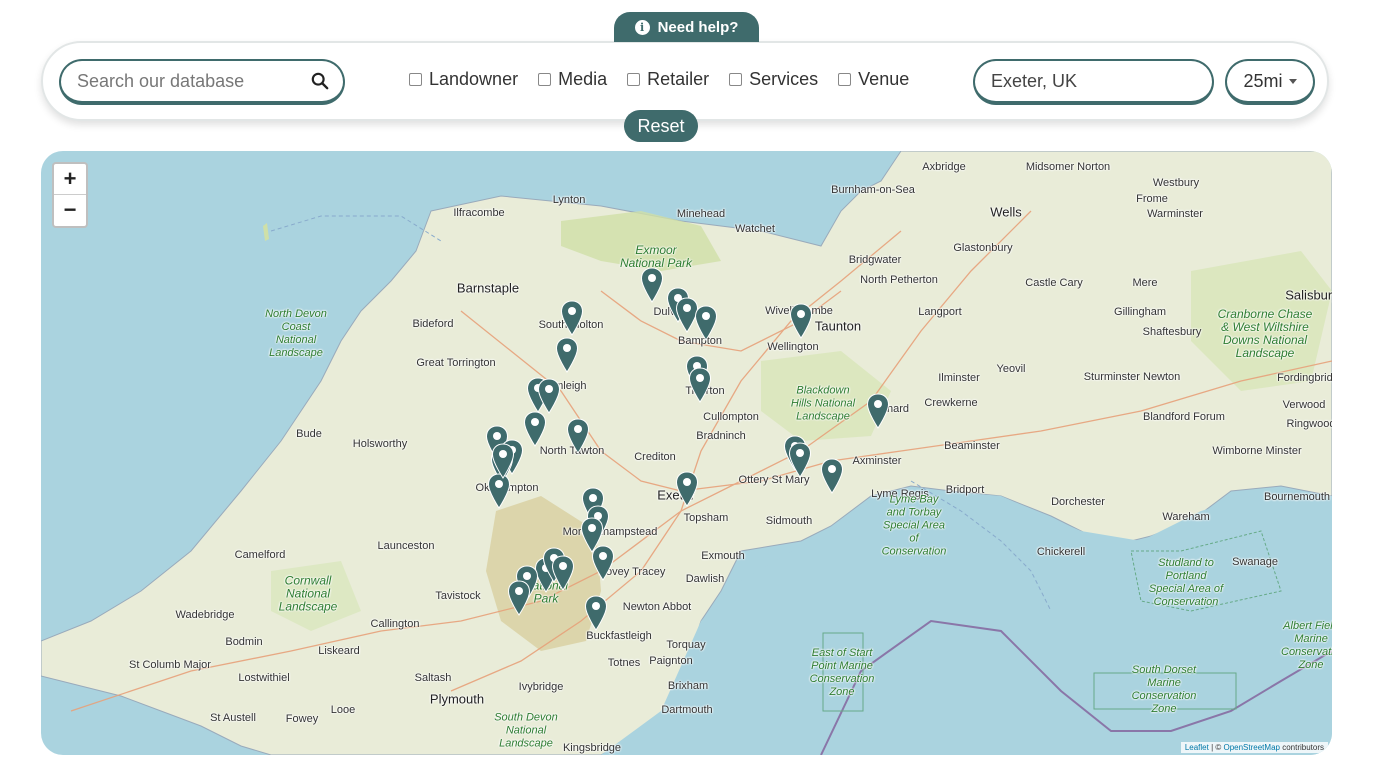 This screenshot has width=1394, height=761. I want to click on place-label: Saltash, so click(433, 678).